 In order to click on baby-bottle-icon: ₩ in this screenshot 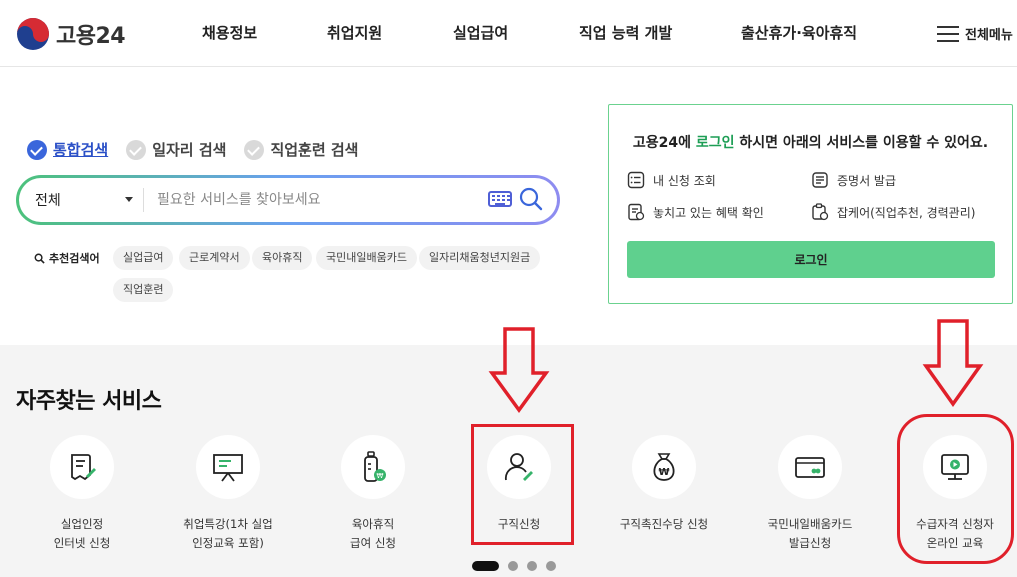, I will do `click(375, 466)`.